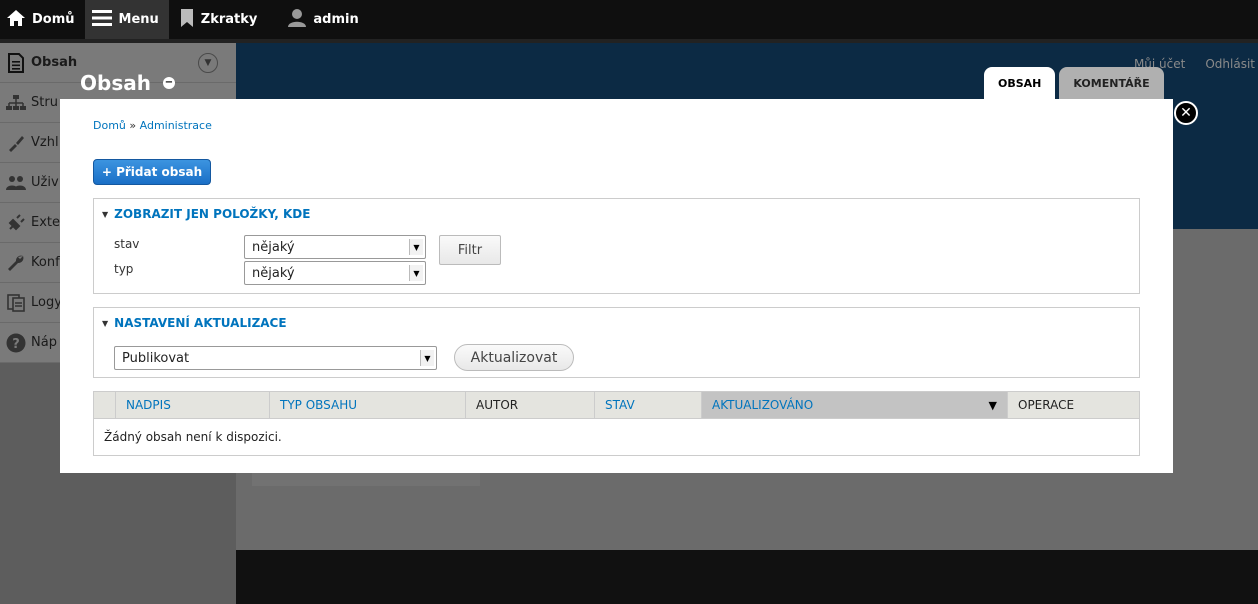 This screenshot has width=1258, height=604. I want to click on sort-desc-icon: ▼, so click(992, 405).